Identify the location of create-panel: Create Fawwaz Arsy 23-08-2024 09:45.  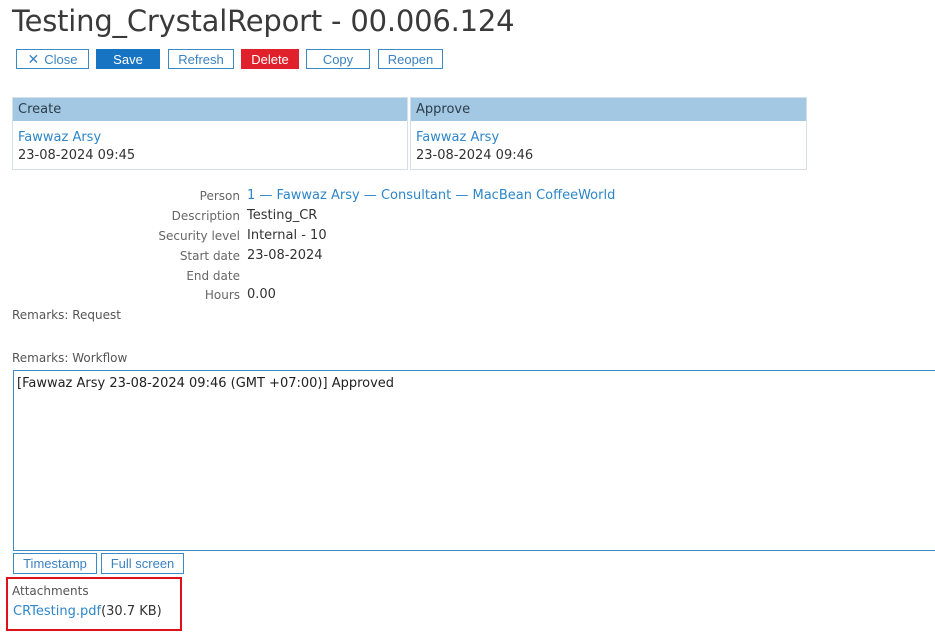
(210, 133).